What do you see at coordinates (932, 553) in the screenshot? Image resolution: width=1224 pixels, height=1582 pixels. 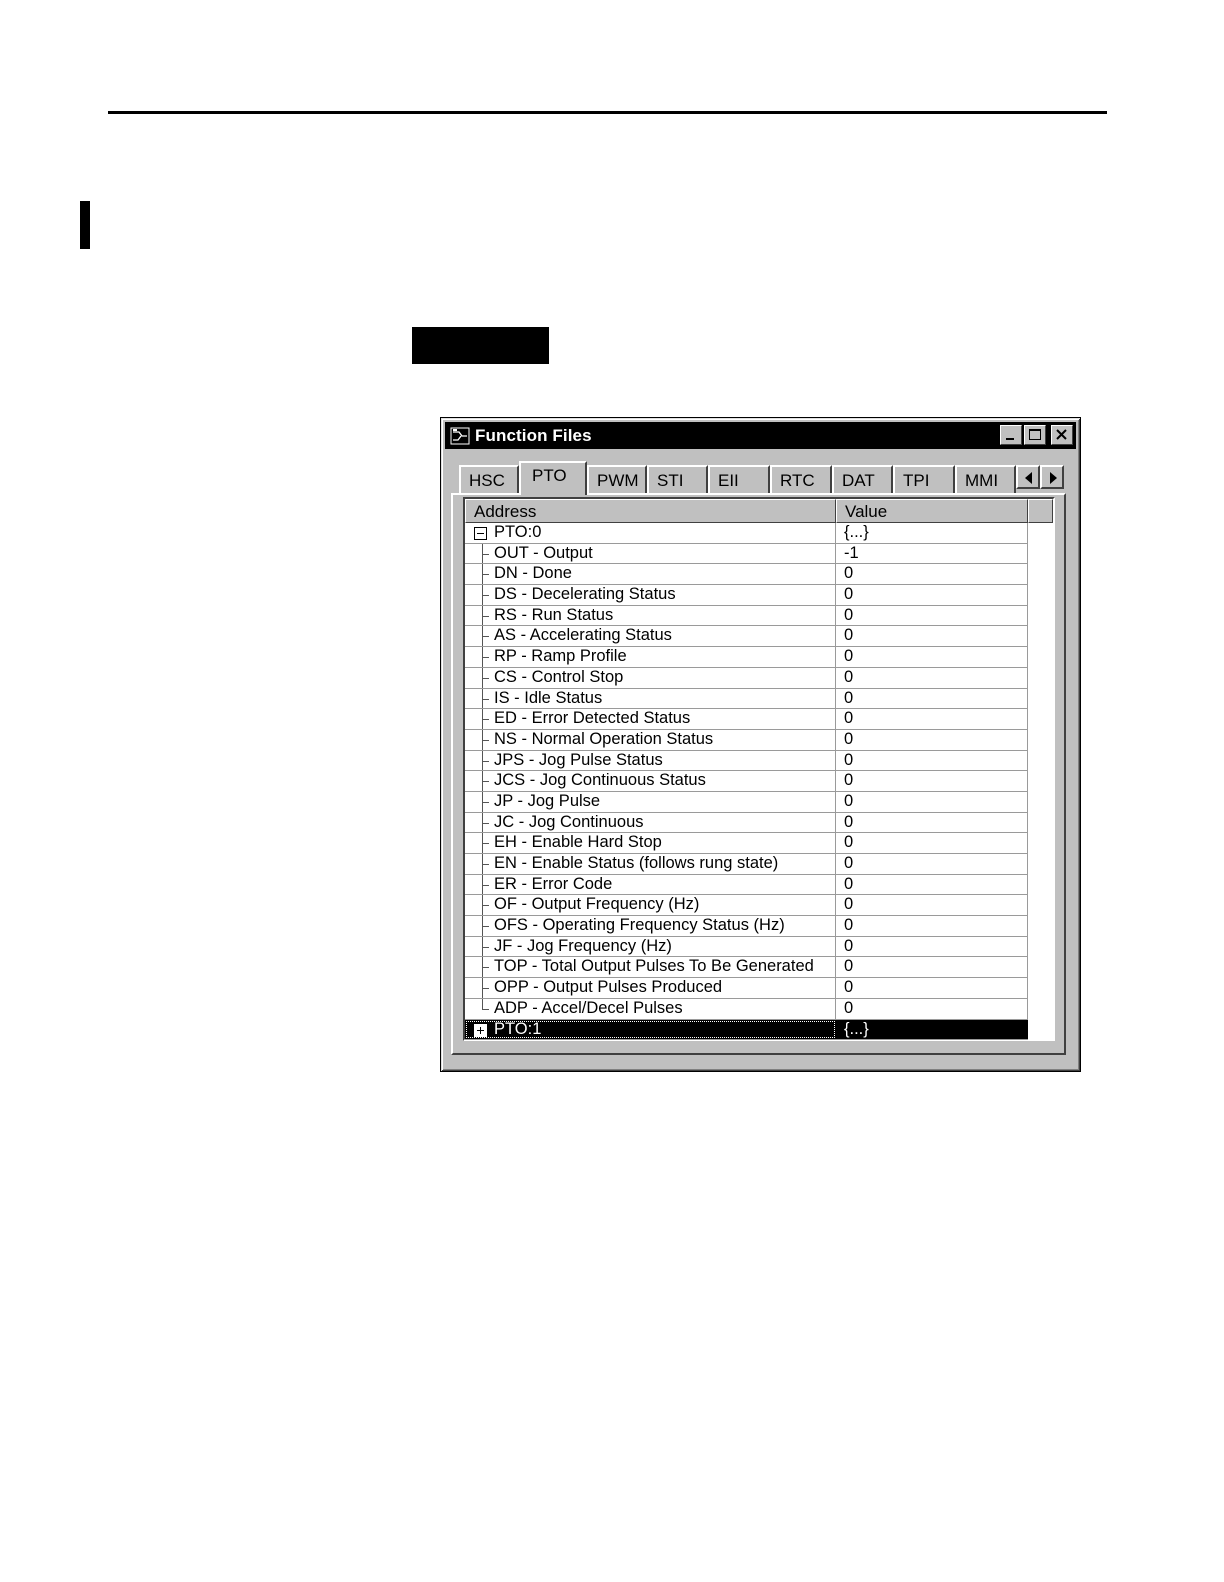 I see `value-cell: -1` at bounding box center [932, 553].